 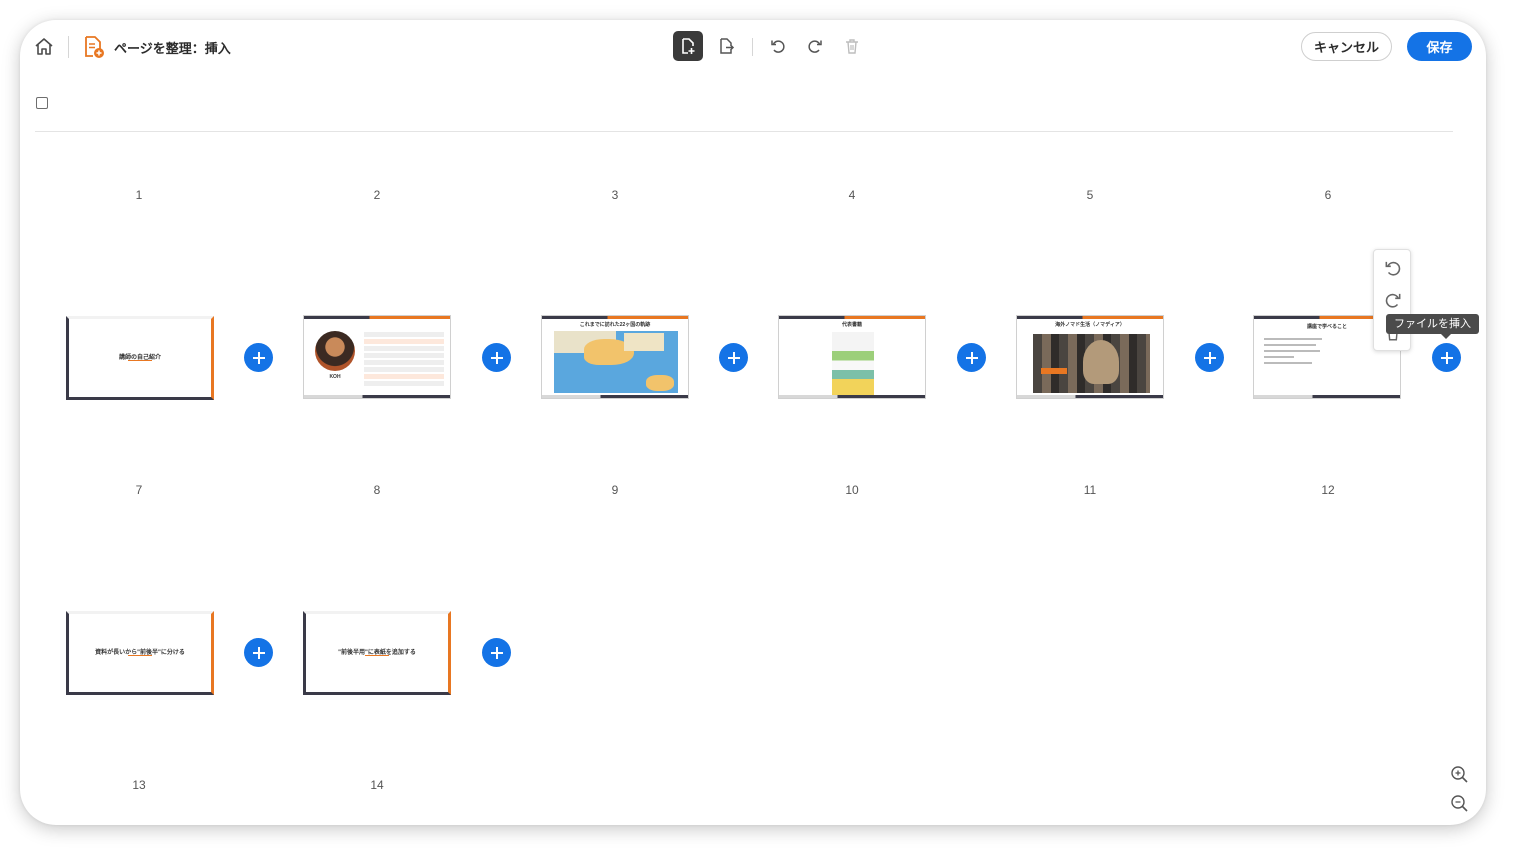 I want to click on page-number: 5, so click(x=1090, y=195).